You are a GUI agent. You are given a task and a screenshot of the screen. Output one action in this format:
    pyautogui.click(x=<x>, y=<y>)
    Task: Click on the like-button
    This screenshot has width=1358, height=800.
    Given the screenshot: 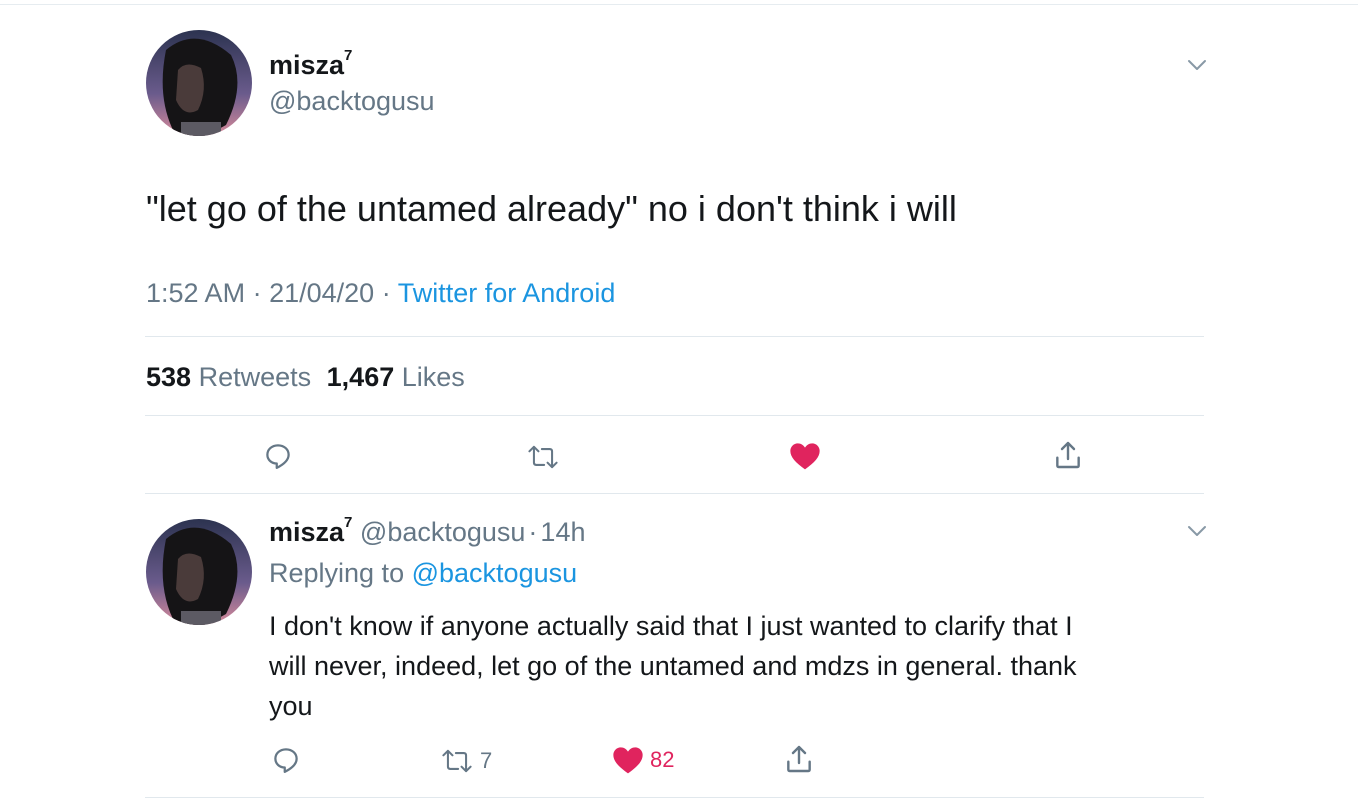 What is the action you would take?
    pyautogui.click(x=805, y=456)
    